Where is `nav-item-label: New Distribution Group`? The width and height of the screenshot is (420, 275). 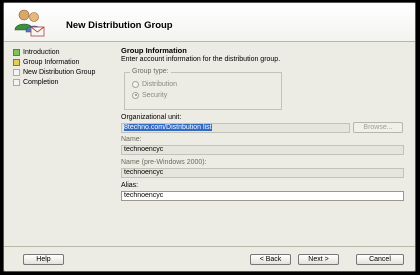
nav-item-label: New Distribution Group is located at coordinates (59, 72).